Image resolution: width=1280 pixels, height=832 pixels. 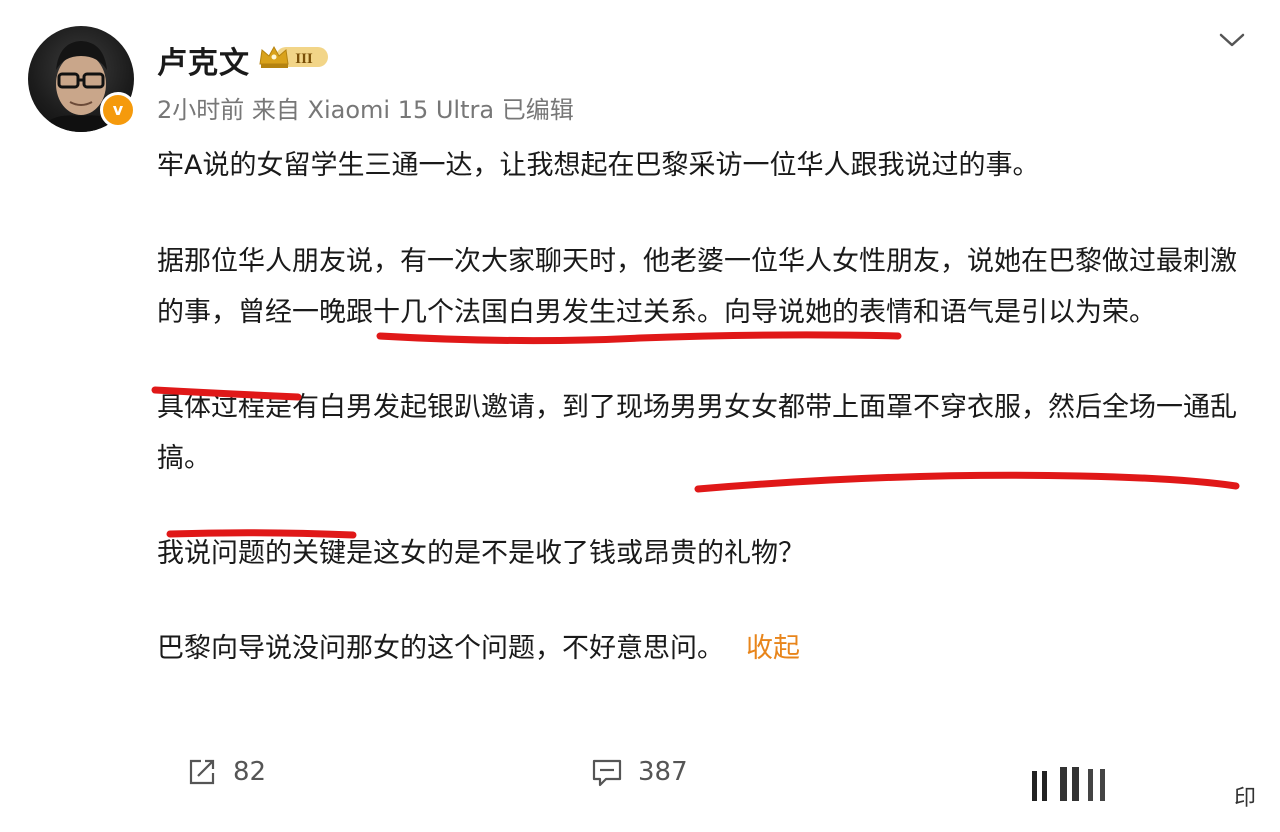 I want to click on collapse-link: 收起, so click(x=773, y=648).